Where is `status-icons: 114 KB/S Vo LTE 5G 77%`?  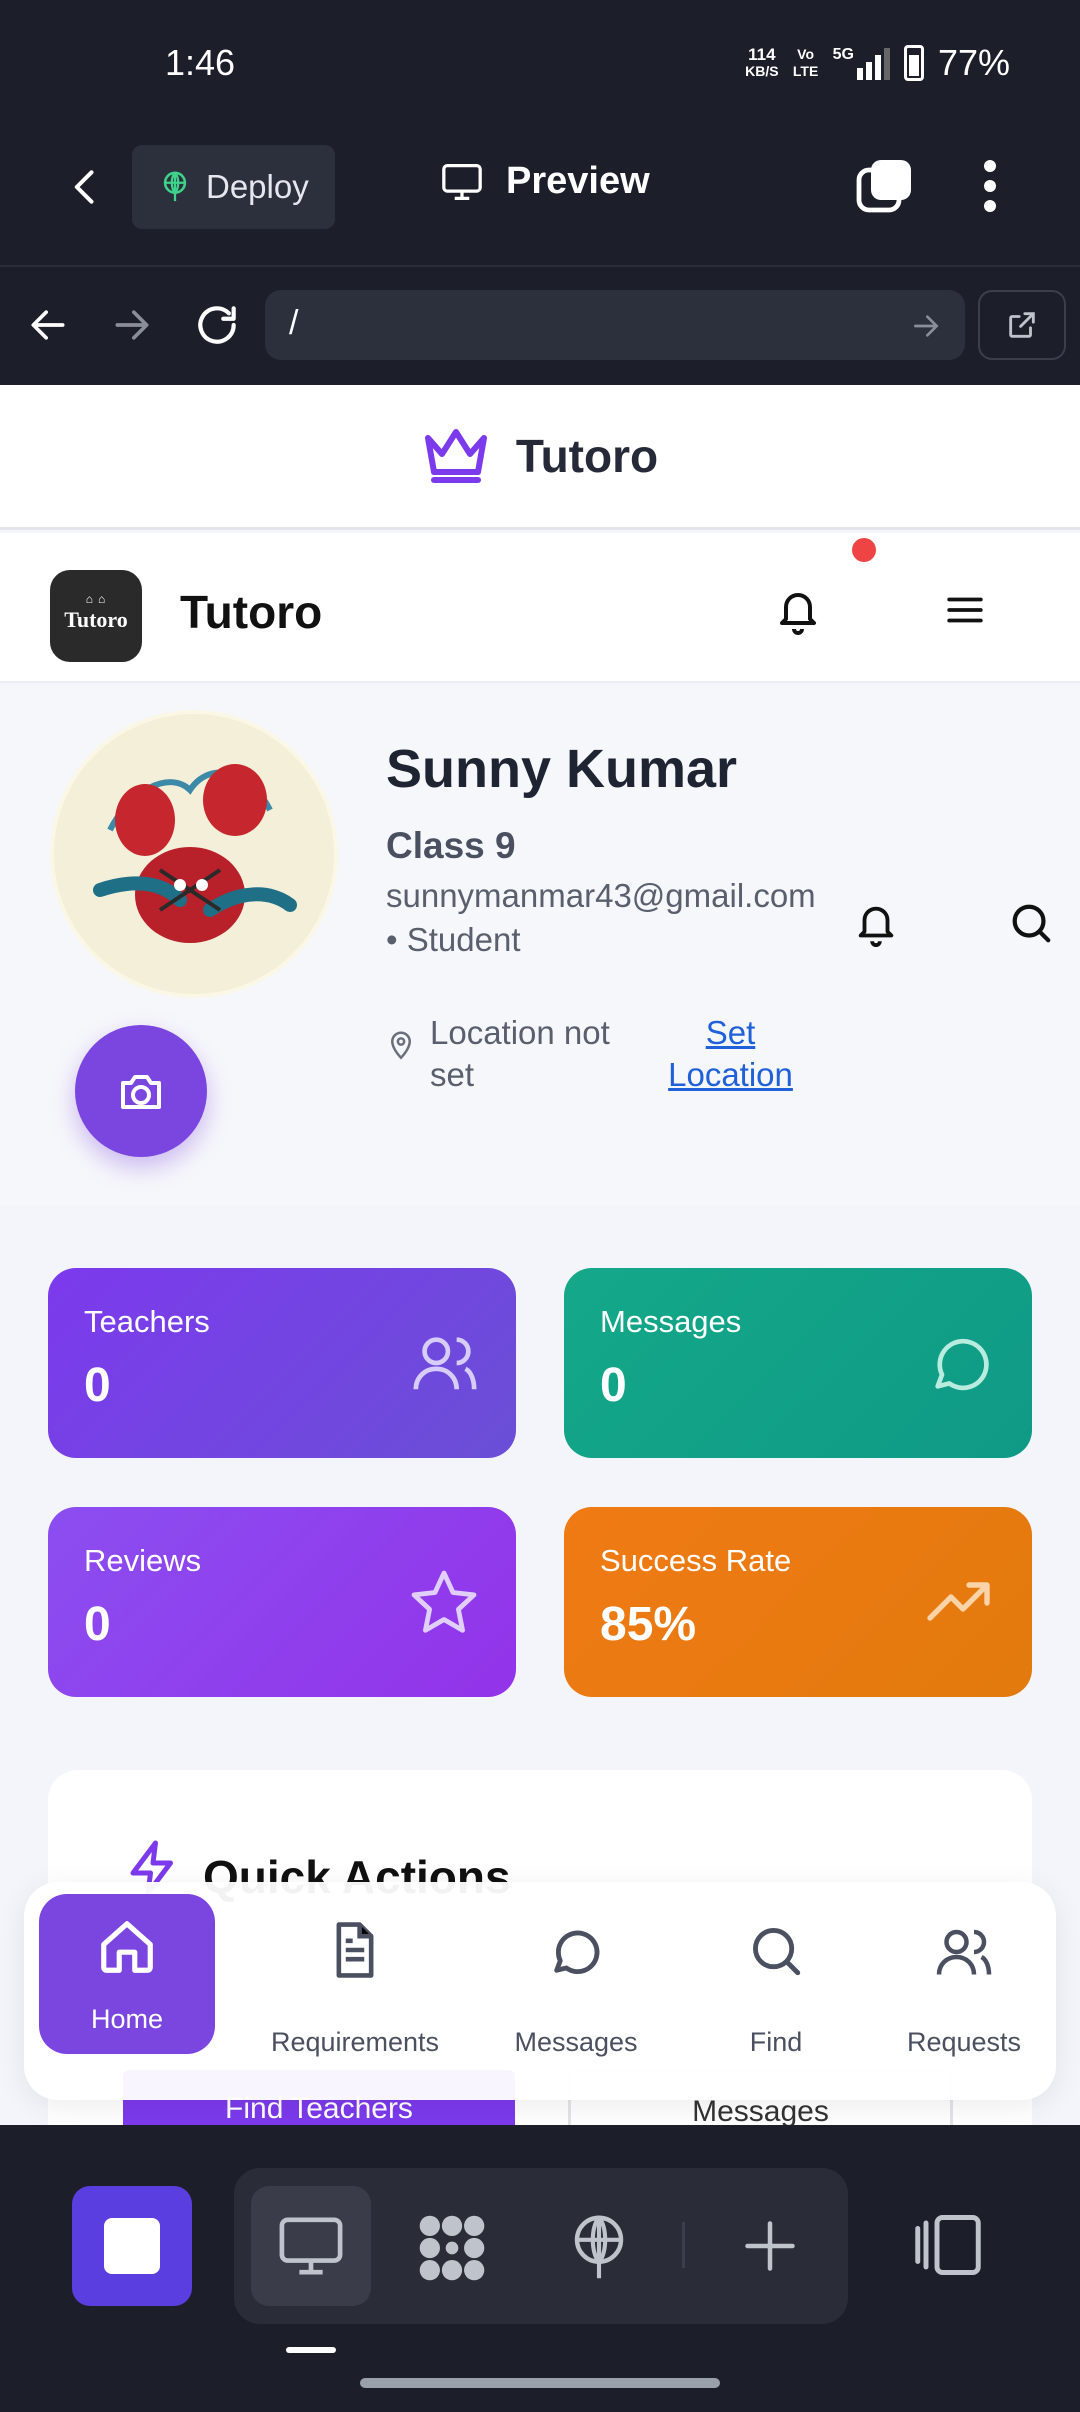 status-icons: 114 KB/S Vo LTE 5G 77% is located at coordinates (877, 63).